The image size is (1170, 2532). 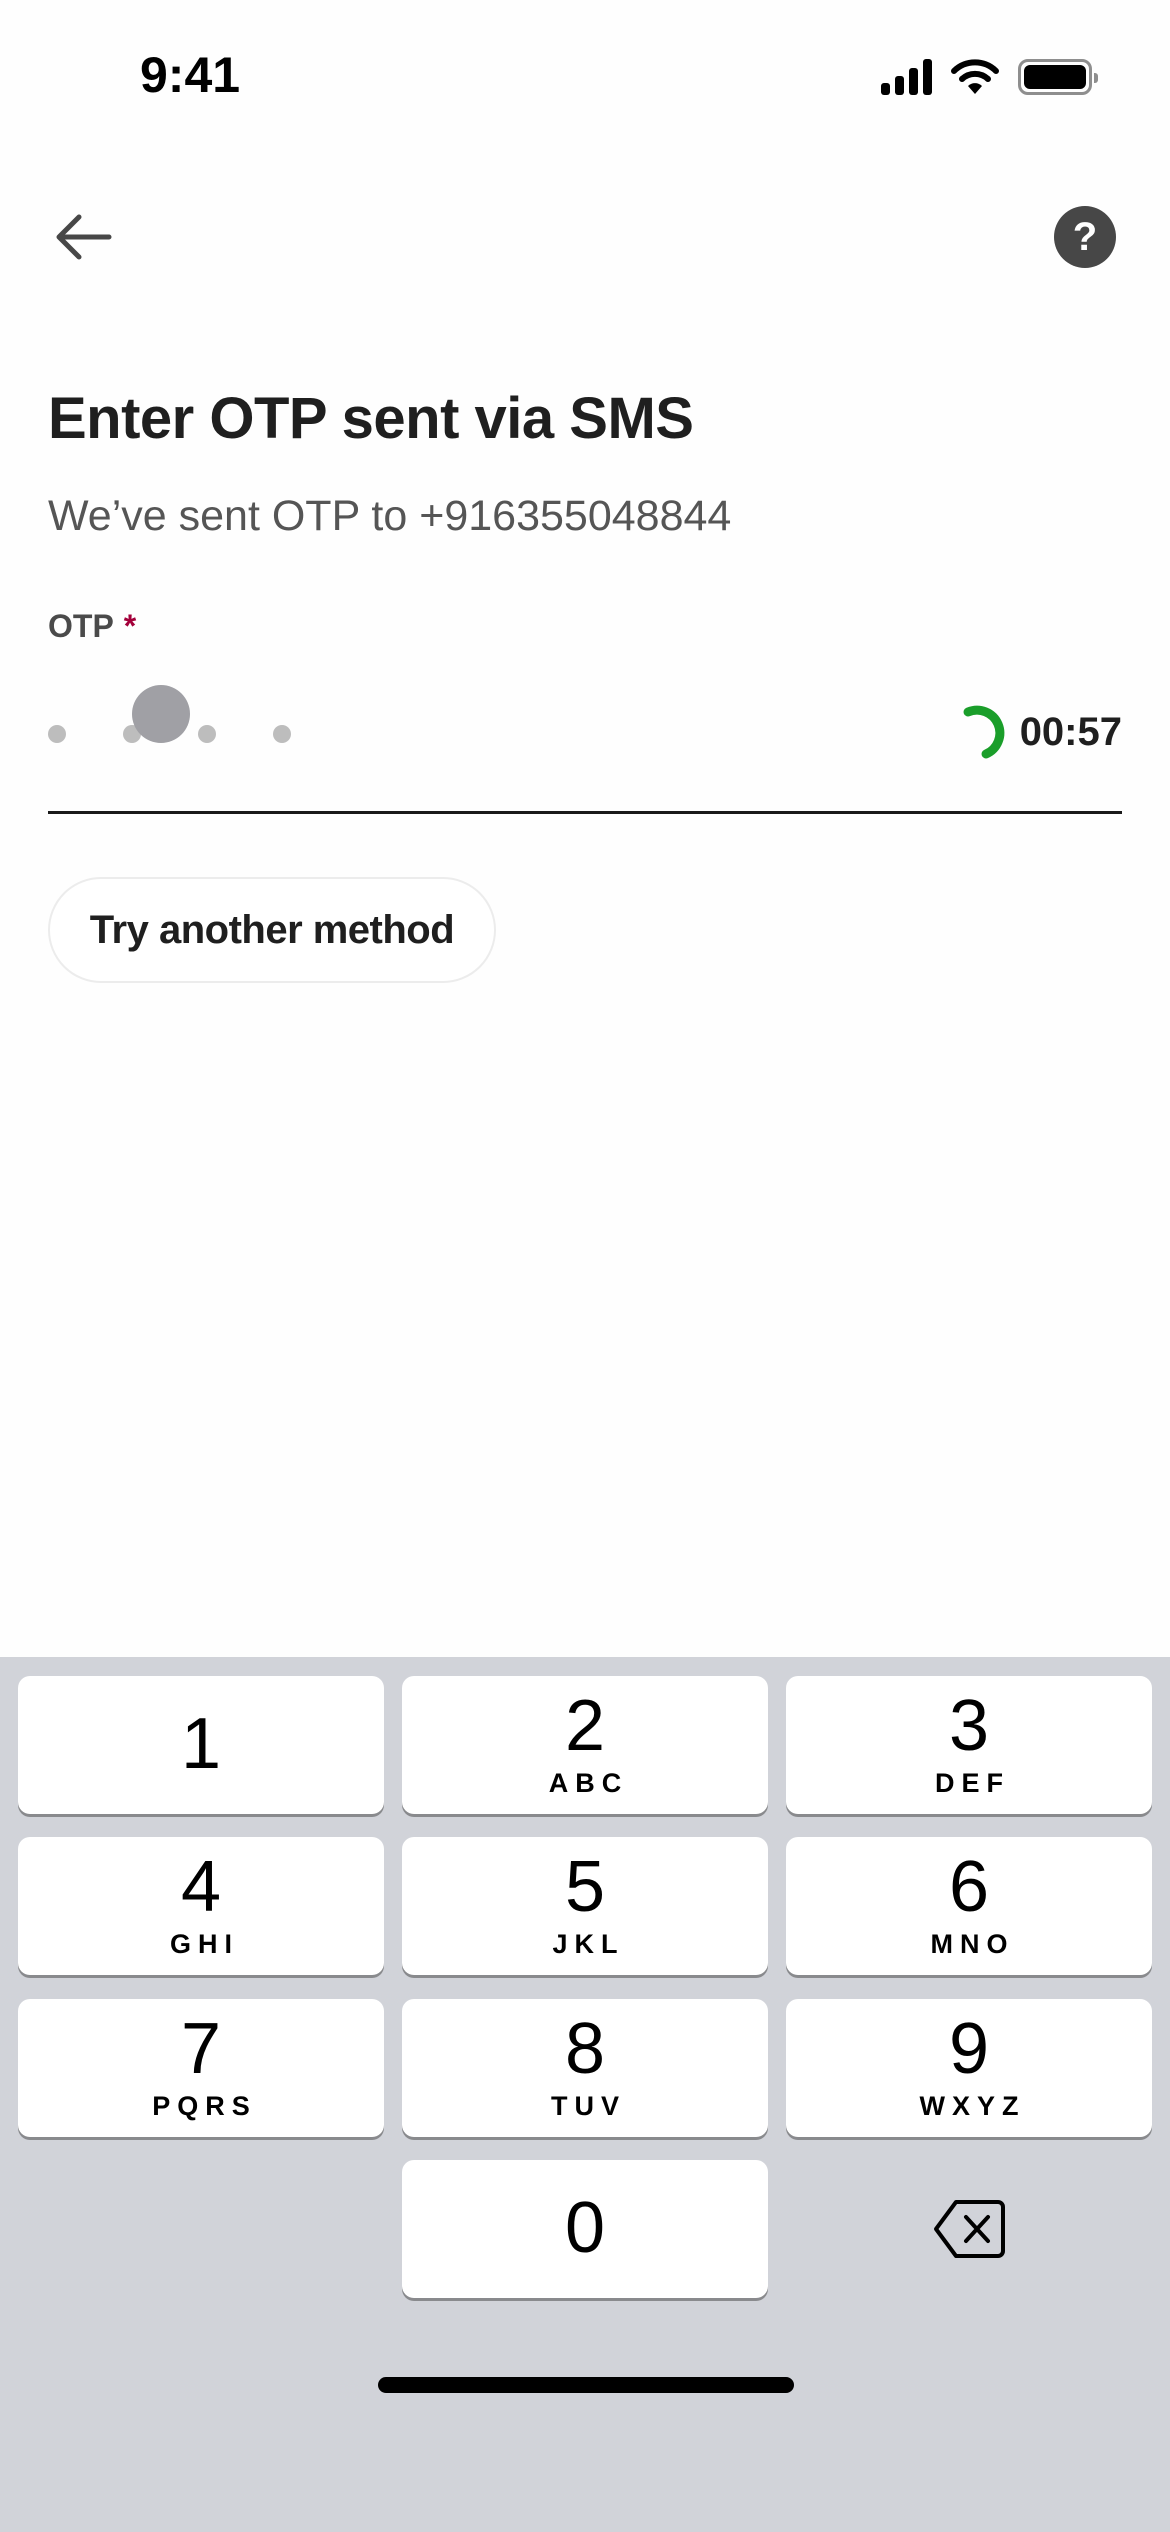 What do you see at coordinates (586, 2385) in the screenshot?
I see `home-indicator` at bounding box center [586, 2385].